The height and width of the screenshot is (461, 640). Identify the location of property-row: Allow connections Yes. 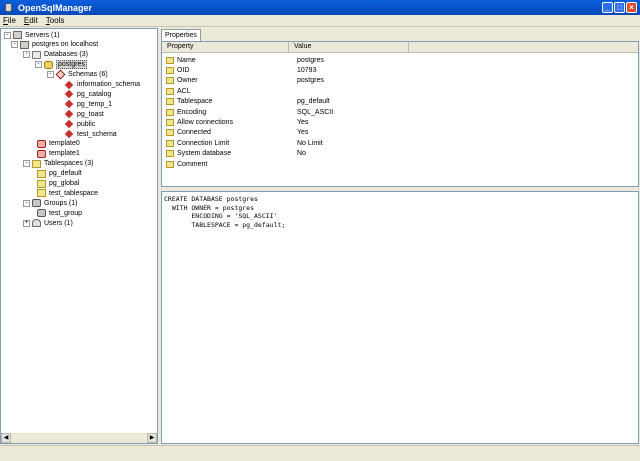
(400, 122).